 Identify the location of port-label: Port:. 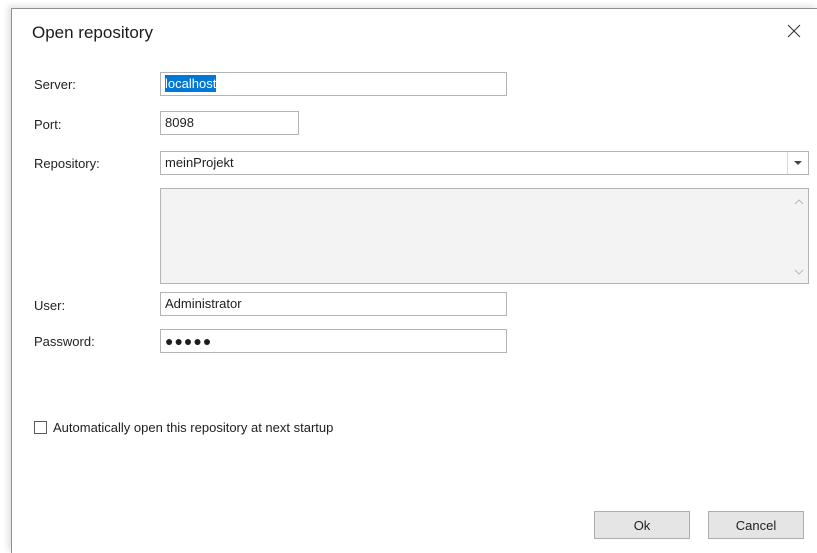
(48, 124).